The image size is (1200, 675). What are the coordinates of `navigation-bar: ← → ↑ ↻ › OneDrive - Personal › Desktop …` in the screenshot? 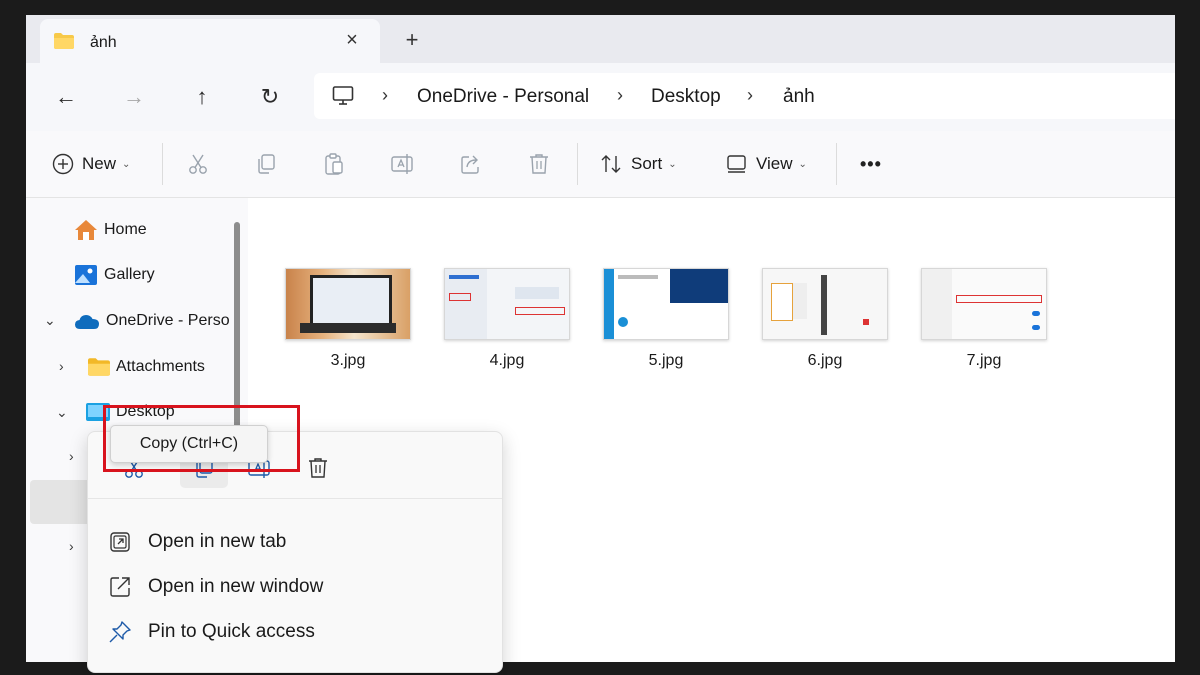 It's located at (600, 97).